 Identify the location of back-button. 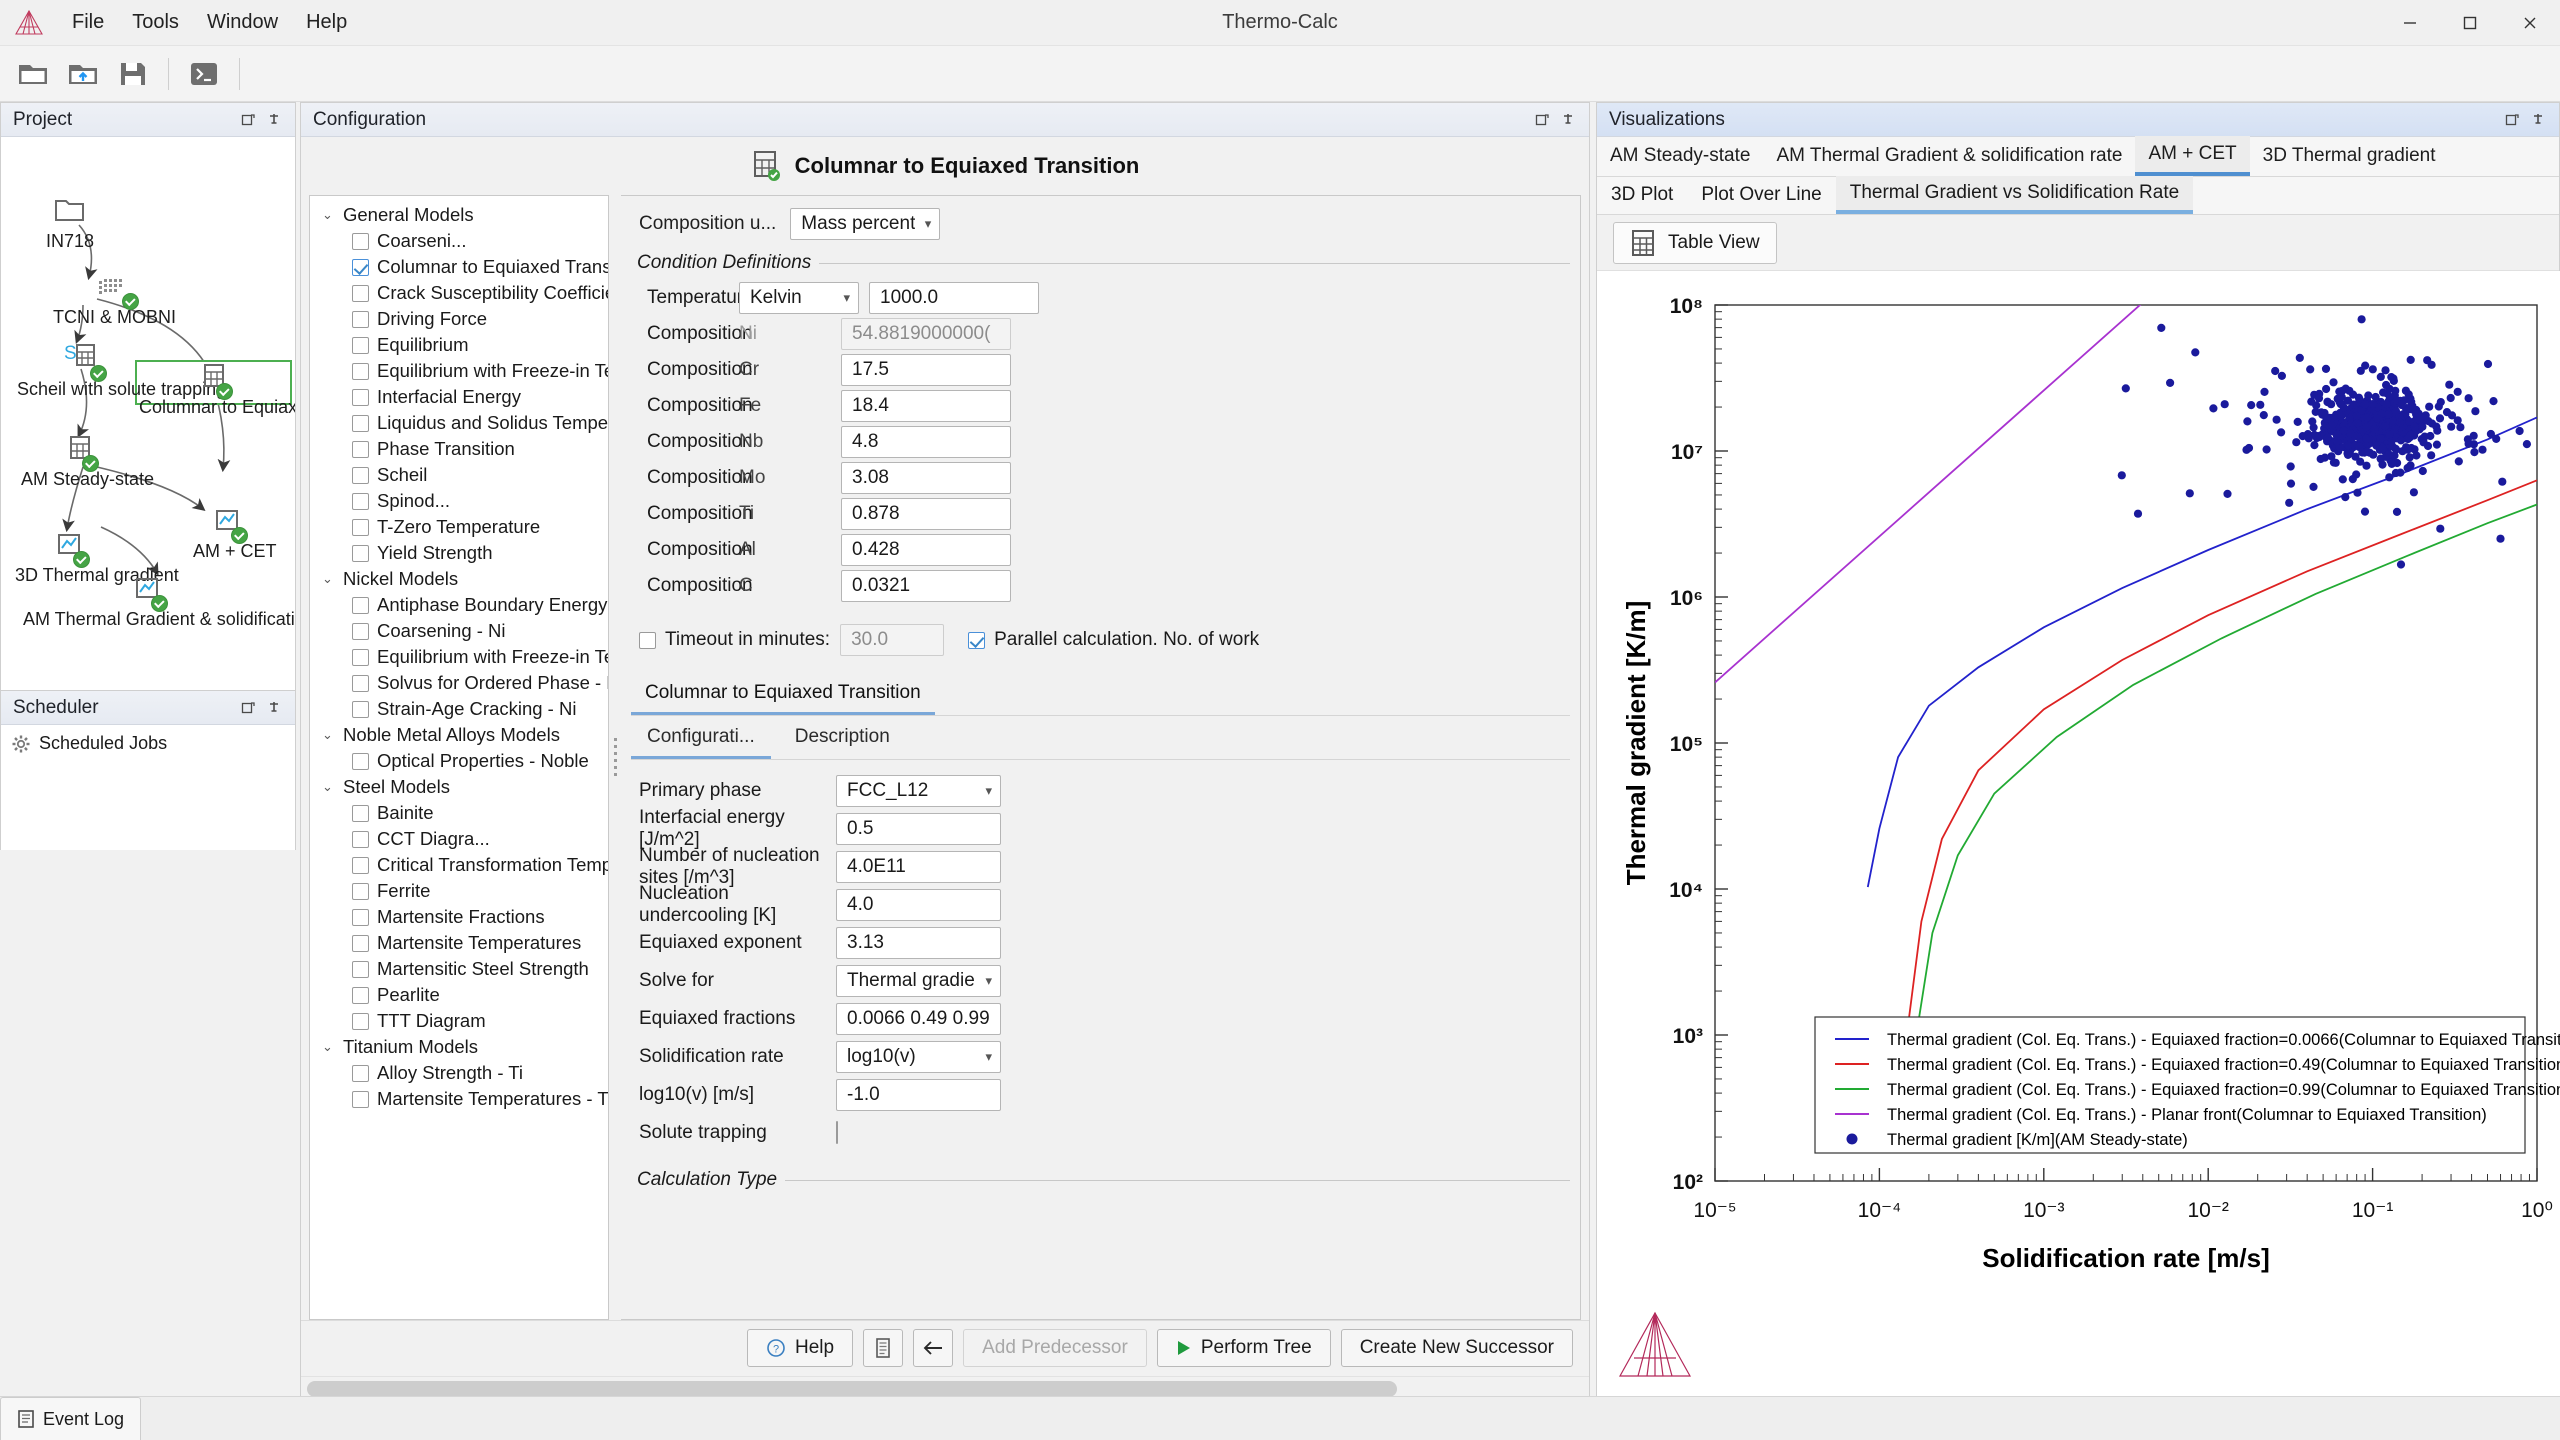
(933, 1347).